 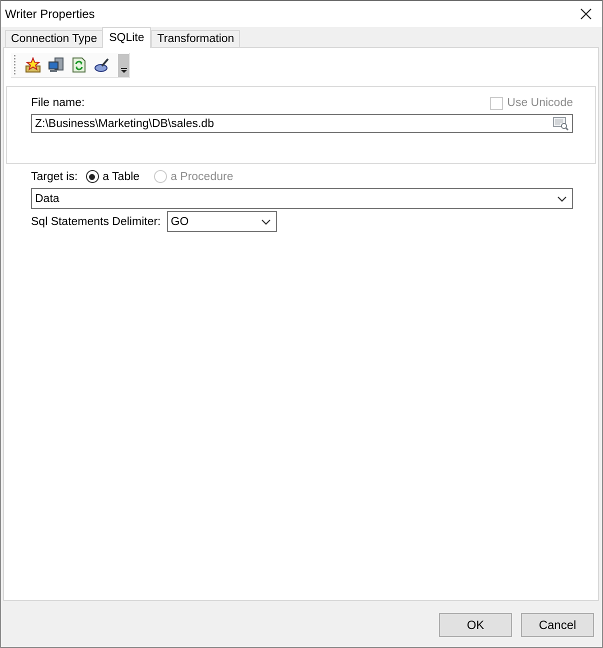 What do you see at coordinates (221, 221) in the screenshot?
I see `delimiter-dropdown: GO` at bounding box center [221, 221].